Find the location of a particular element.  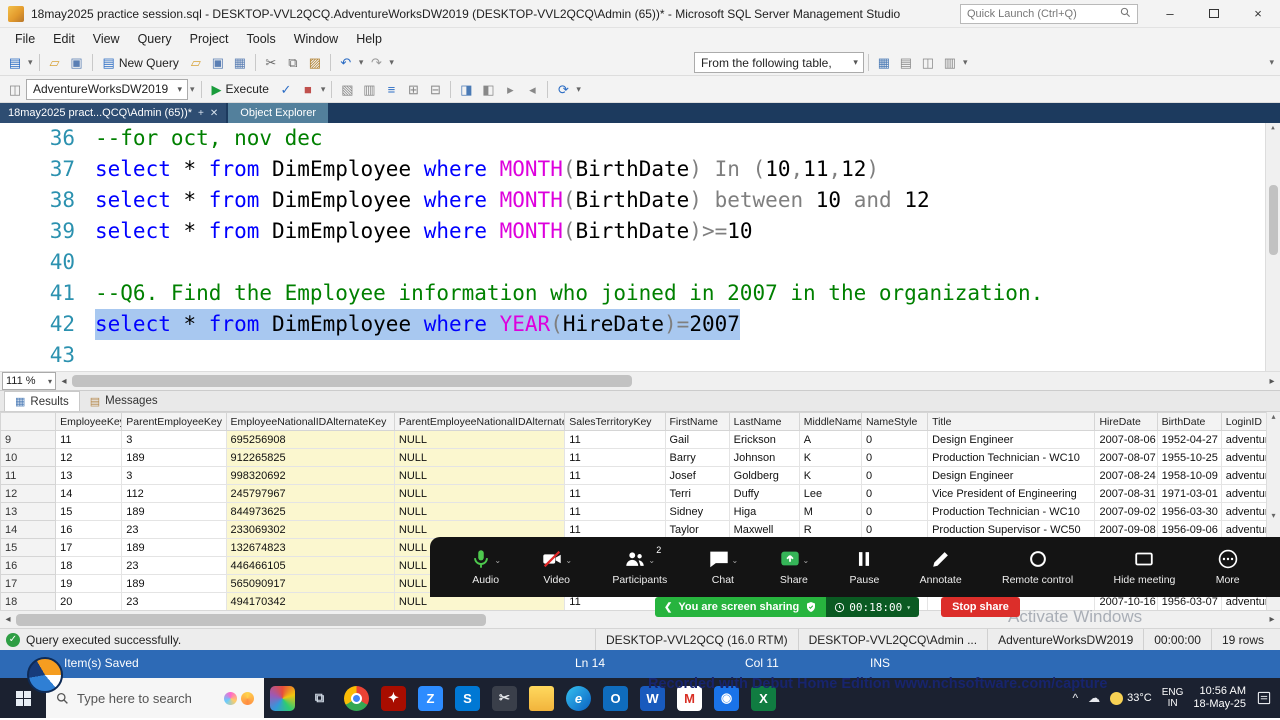

column-header: SalesTerritoryKey is located at coordinates (615, 421).